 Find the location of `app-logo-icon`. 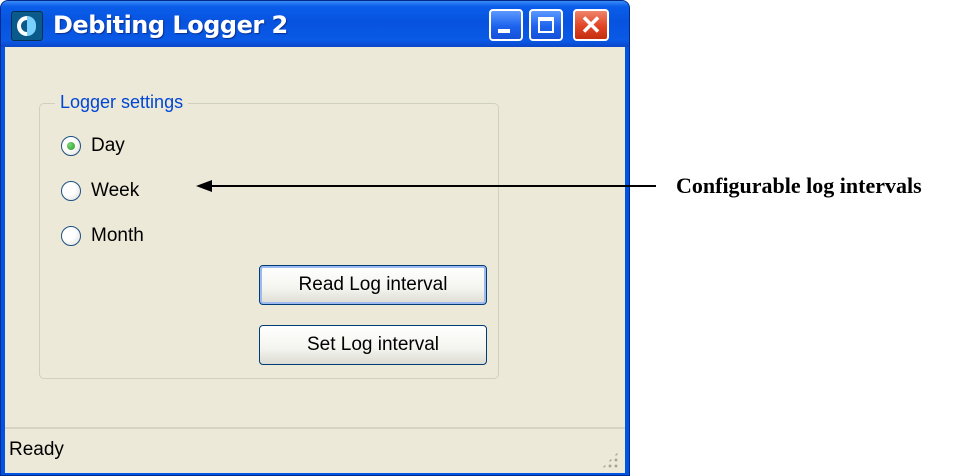

app-logo-icon is located at coordinates (27, 26).